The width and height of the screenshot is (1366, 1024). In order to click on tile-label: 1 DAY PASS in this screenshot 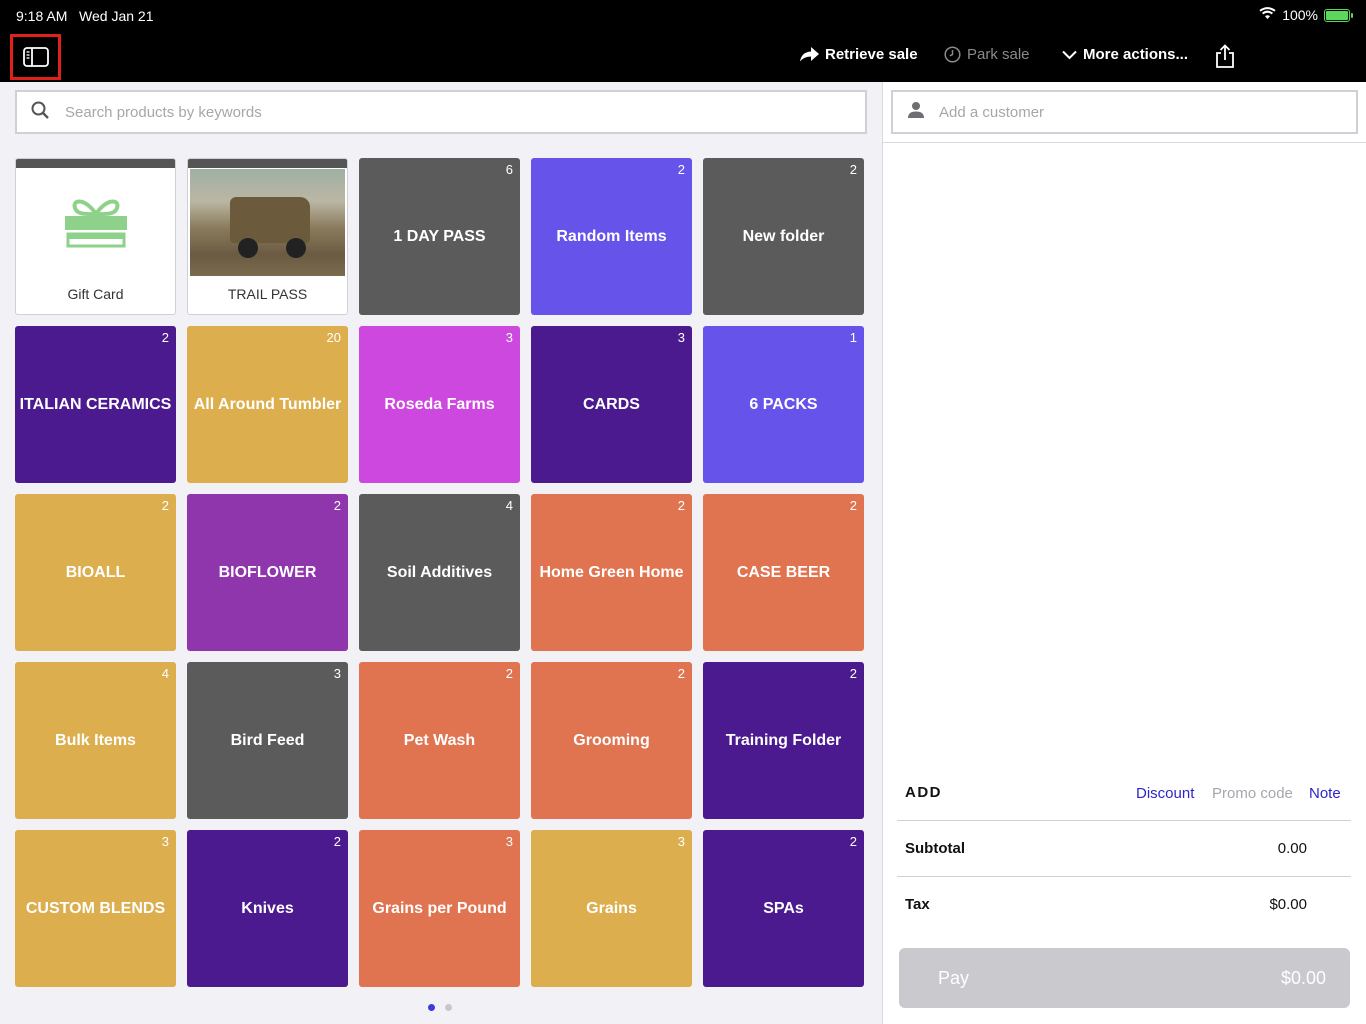, I will do `click(439, 236)`.